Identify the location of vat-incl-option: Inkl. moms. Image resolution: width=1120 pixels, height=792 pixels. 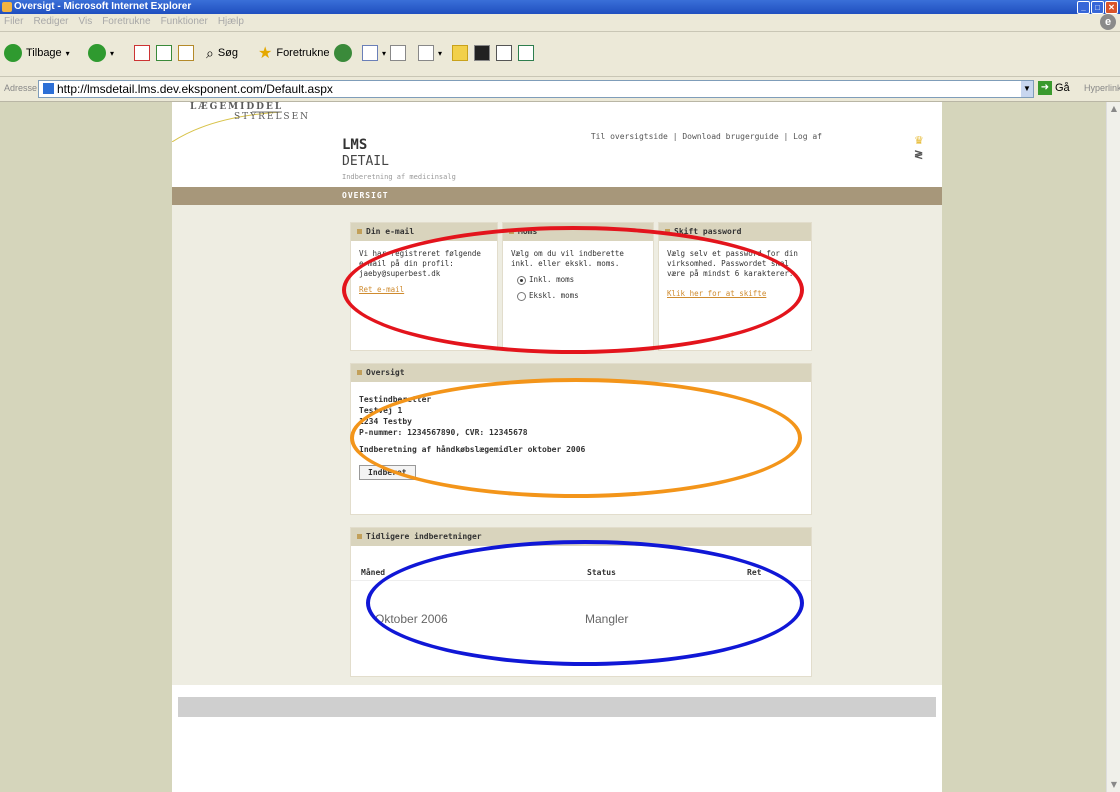
(578, 280).